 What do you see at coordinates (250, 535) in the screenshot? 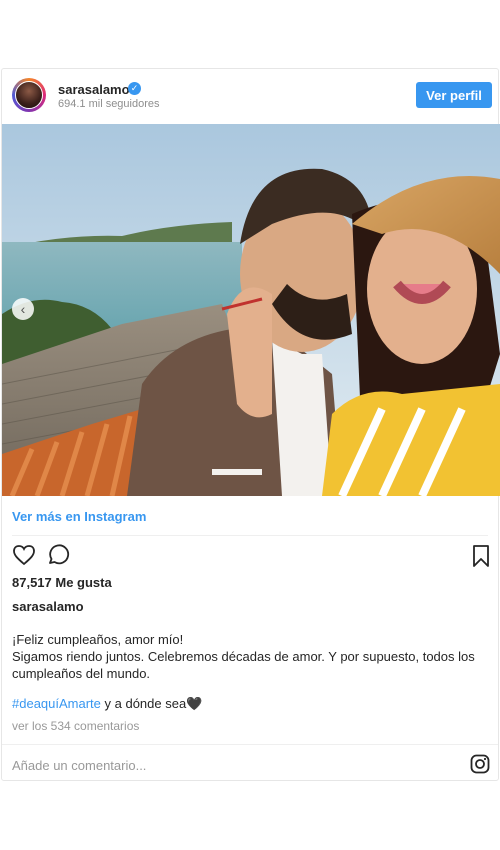
I see `divider` at bounding box center [250, 535].